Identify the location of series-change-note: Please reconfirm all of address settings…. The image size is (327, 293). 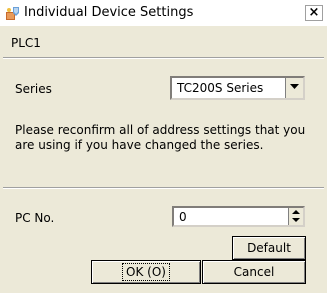
(160, 137).